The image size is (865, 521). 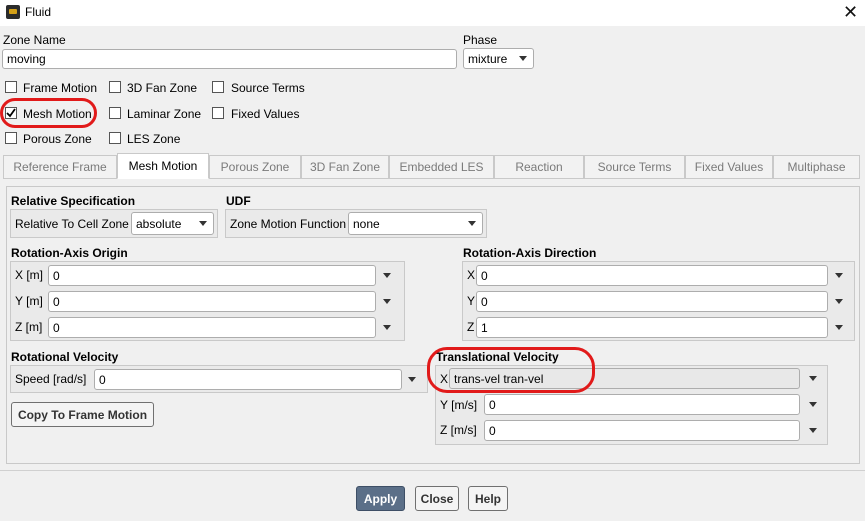 What do you see at coordinates (387, 327) in the screenshot?
I see `origin-z-chevron-down-icon` at bounding box center [387, 327].